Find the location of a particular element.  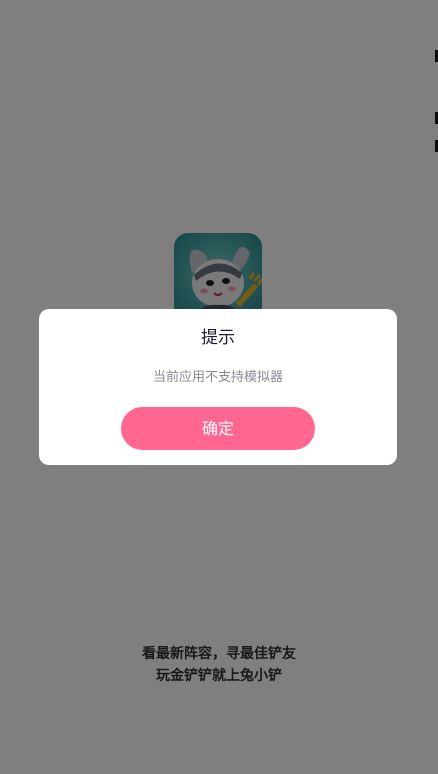

confirm-button: 确定 is located at coordinates (218, 428).